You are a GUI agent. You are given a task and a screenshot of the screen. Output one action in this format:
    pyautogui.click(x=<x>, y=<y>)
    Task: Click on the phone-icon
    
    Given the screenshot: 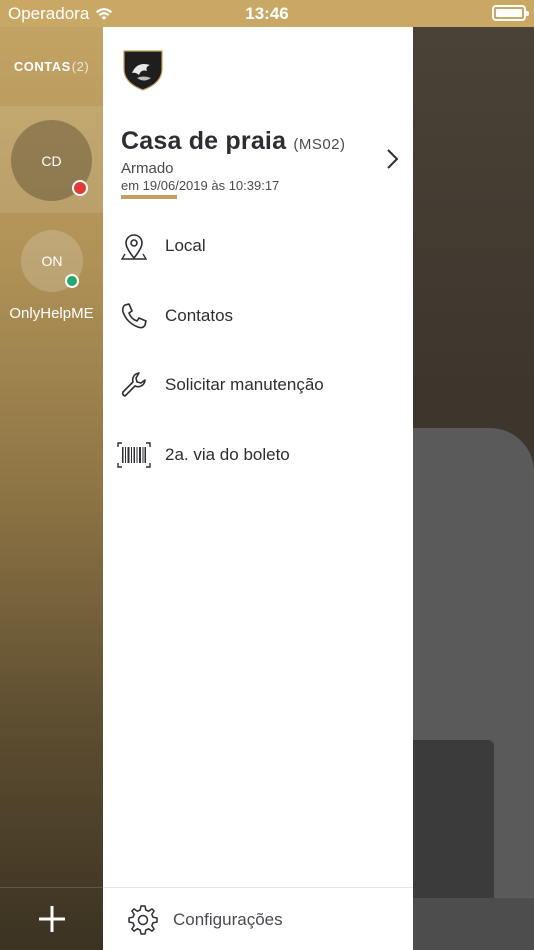 What is the action you would take?
    pyautogui.click(x=134, y=316)
    